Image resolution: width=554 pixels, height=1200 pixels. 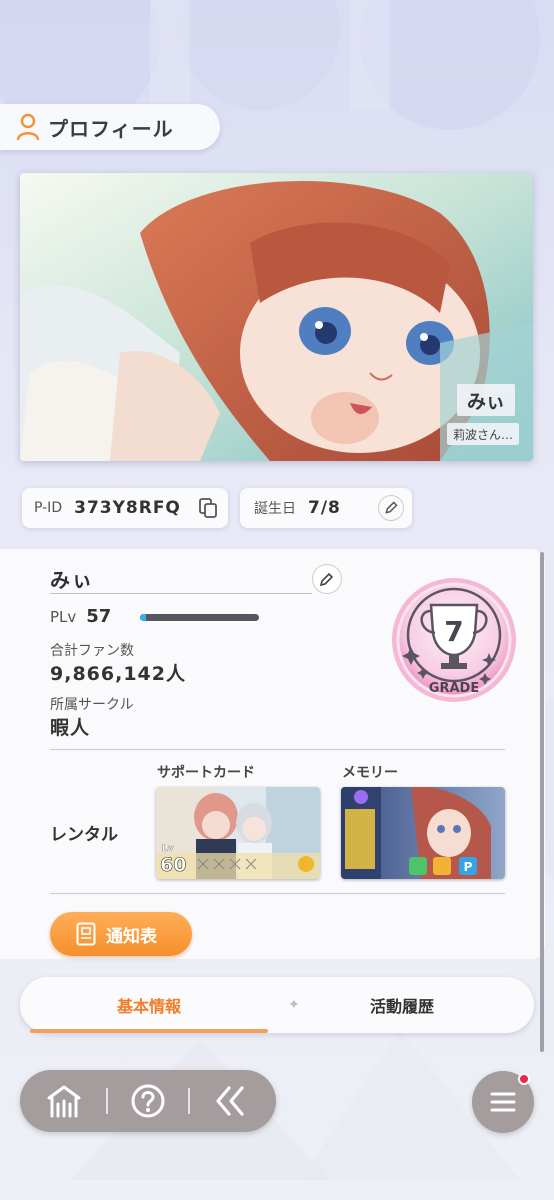 I want to click on tab-basic-info: 基本情報, so click(x=149, y=1005).